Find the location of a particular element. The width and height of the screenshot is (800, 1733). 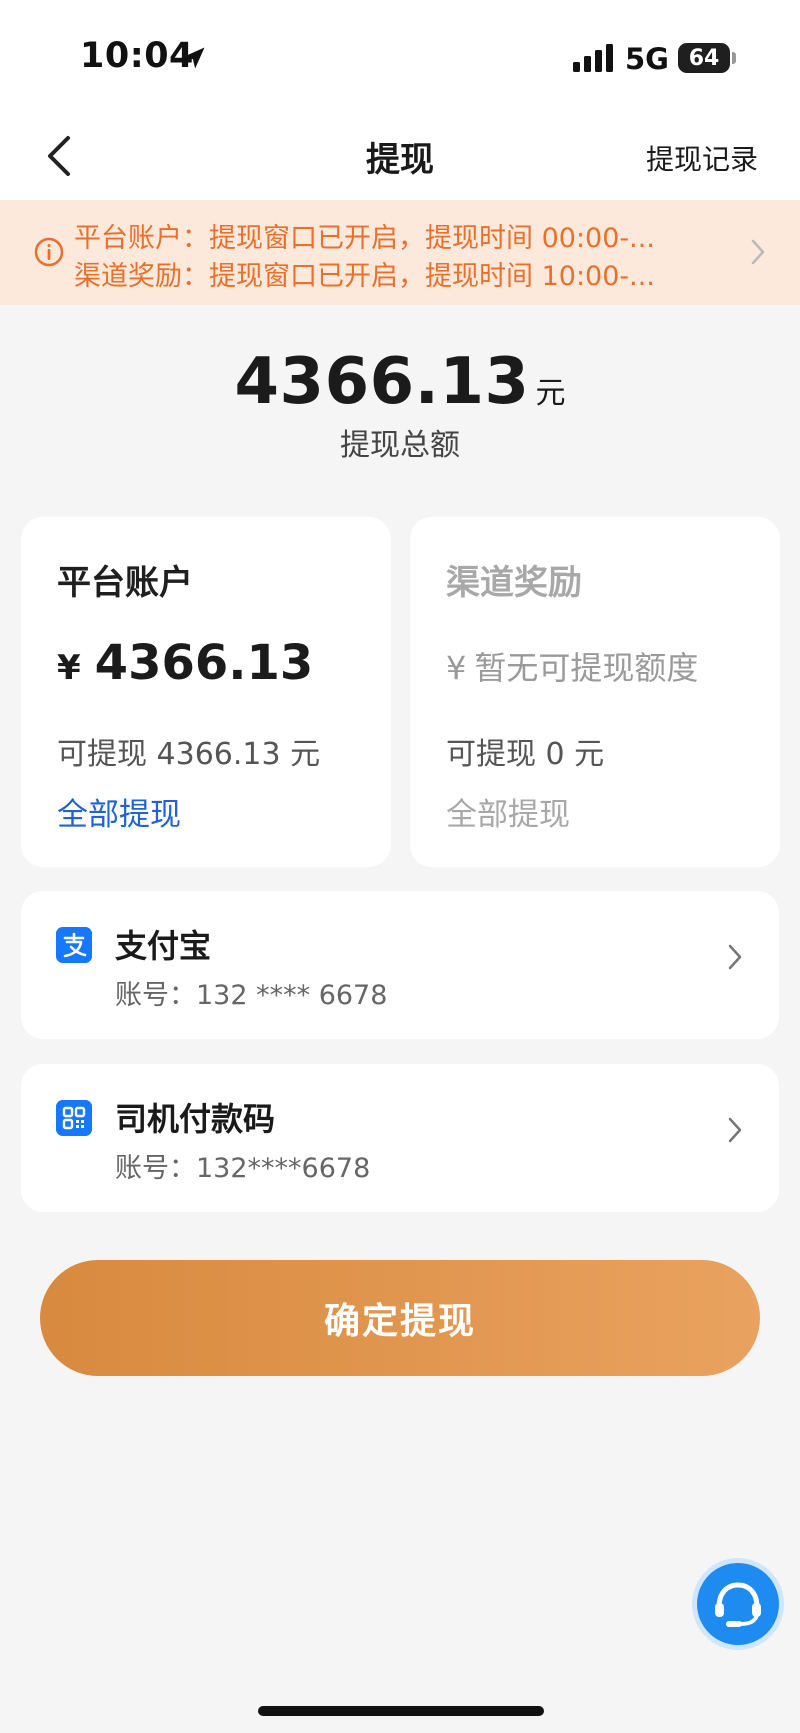

payment-method-name: 司机付款码 is located at coordinates (195, 1119).